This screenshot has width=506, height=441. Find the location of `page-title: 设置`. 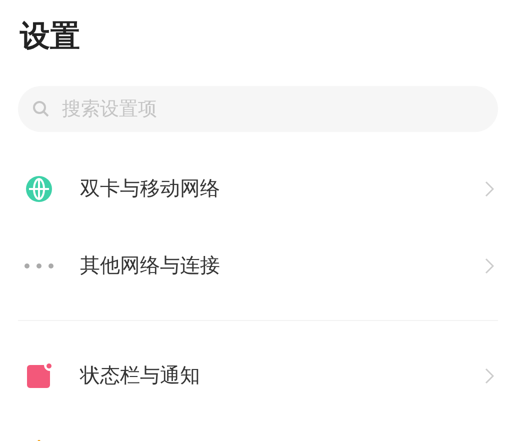

page-title: 设置 is located at coordinates (50, 37).